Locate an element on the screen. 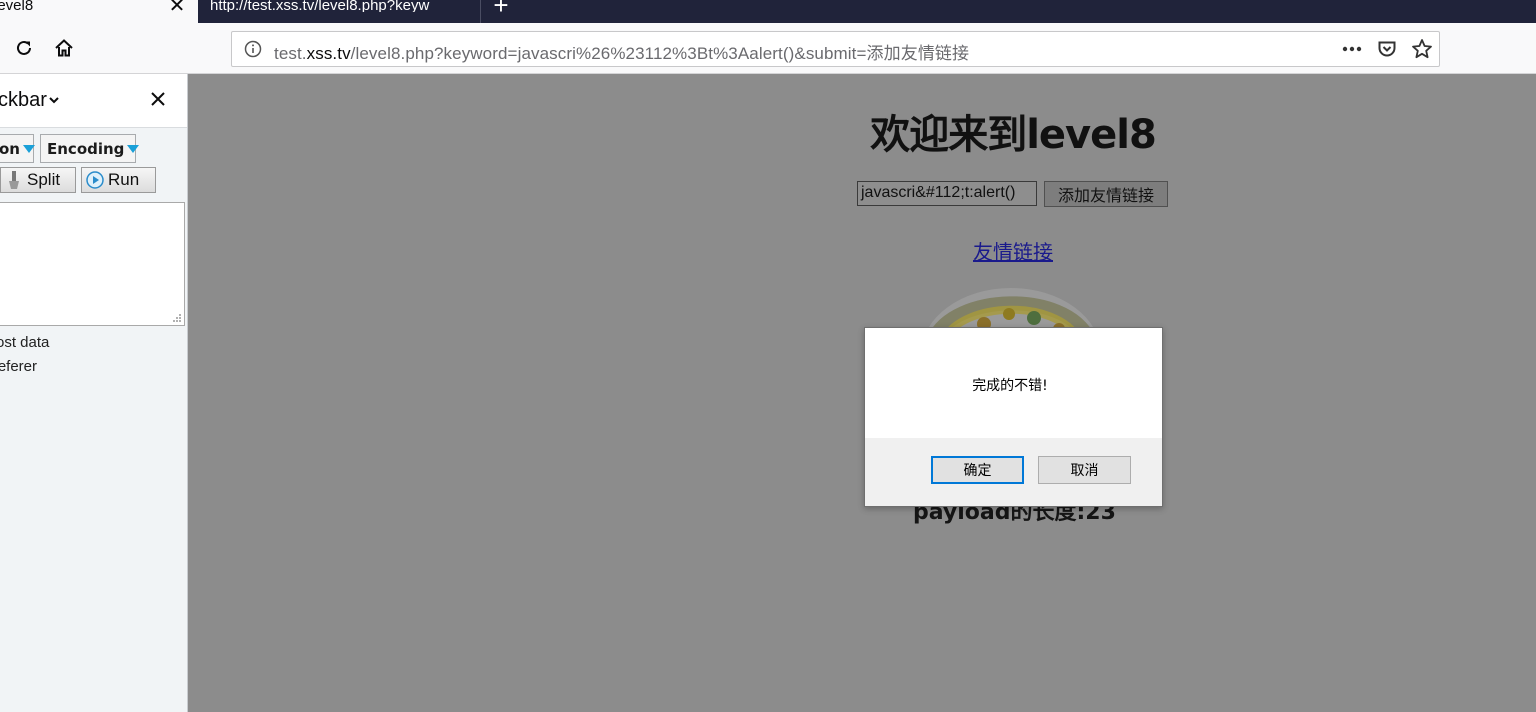 The image size is (1536, 712). tab-url: http://test.xss.tv/level8.php?keyw ✕ is located at coordinates (339, 11).